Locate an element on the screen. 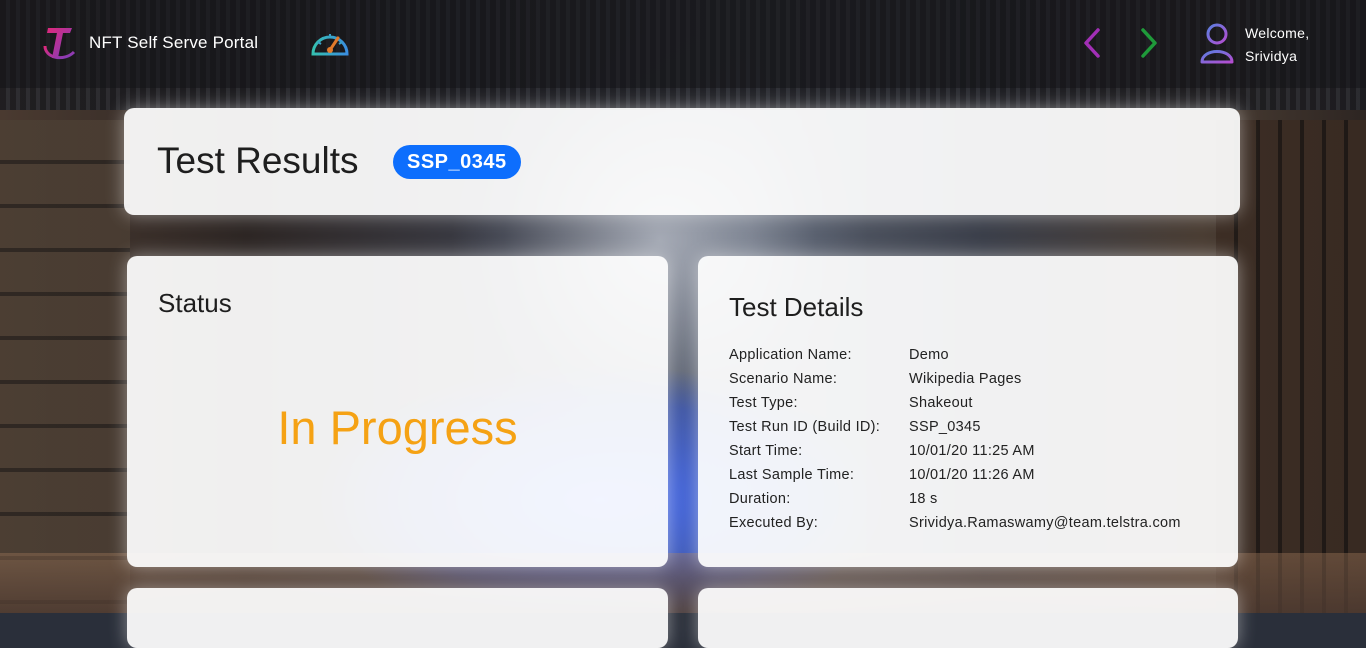  bottom-left-card is located at coordinates (397, 618).